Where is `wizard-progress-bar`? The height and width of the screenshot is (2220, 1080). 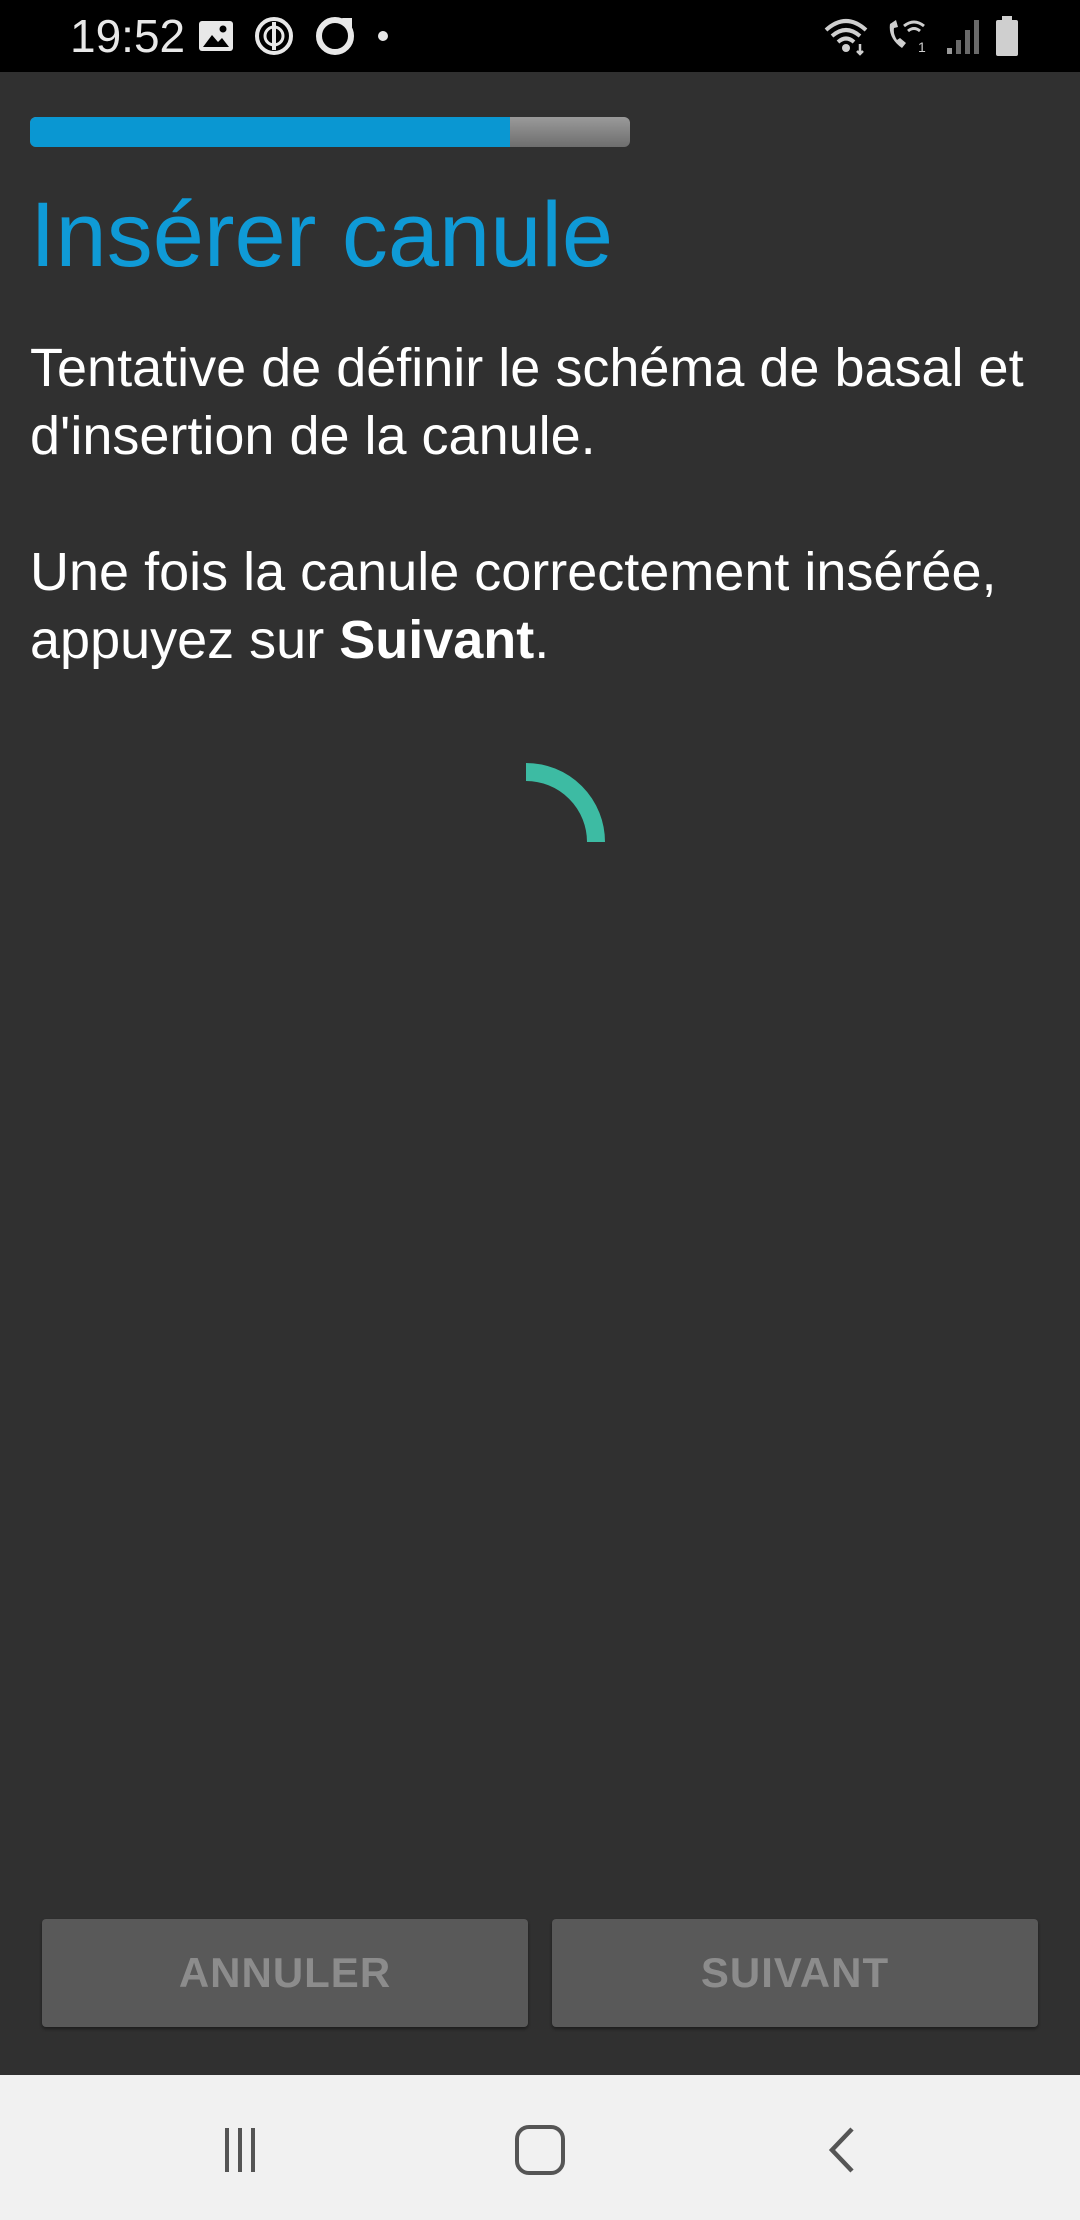
wizard-progress-bar is located at coordinates (330, 132).